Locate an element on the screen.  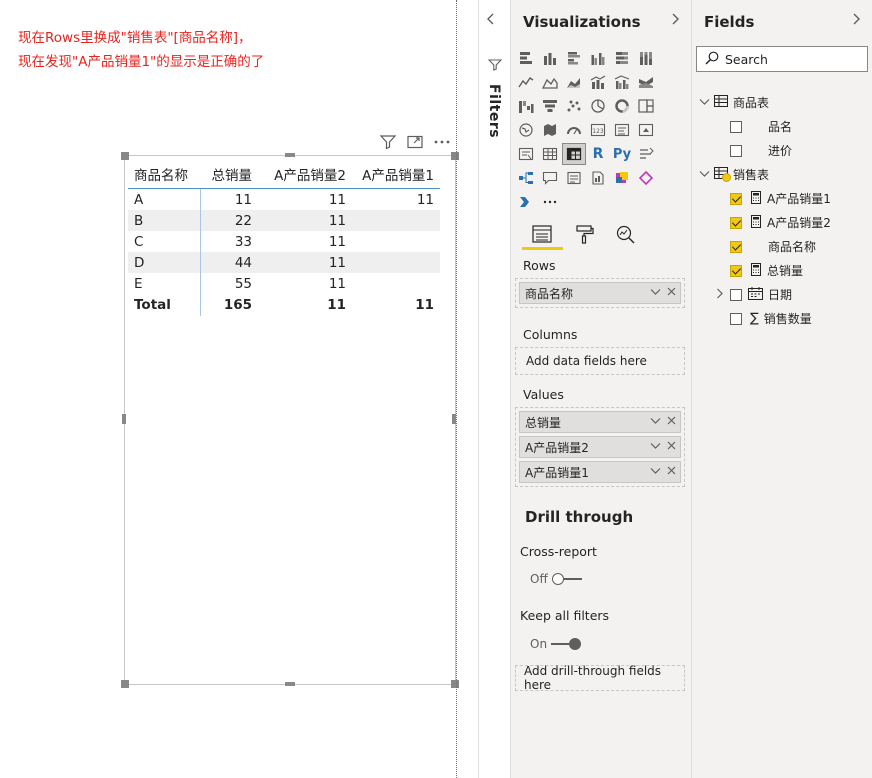
field-item: 商品名称 is located at coordinates (773, 246).